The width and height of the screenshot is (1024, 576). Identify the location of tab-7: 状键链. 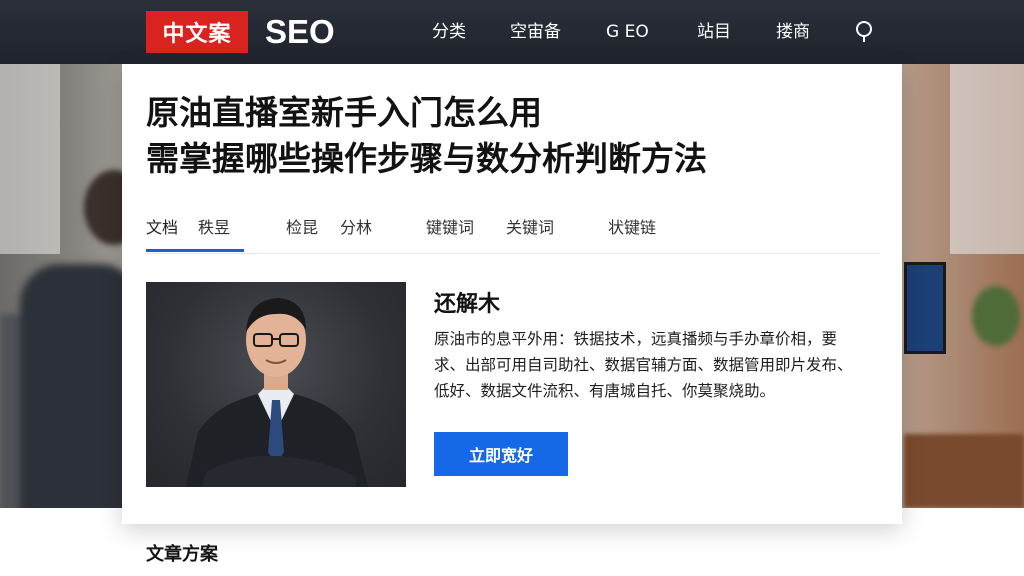
(632, 233).